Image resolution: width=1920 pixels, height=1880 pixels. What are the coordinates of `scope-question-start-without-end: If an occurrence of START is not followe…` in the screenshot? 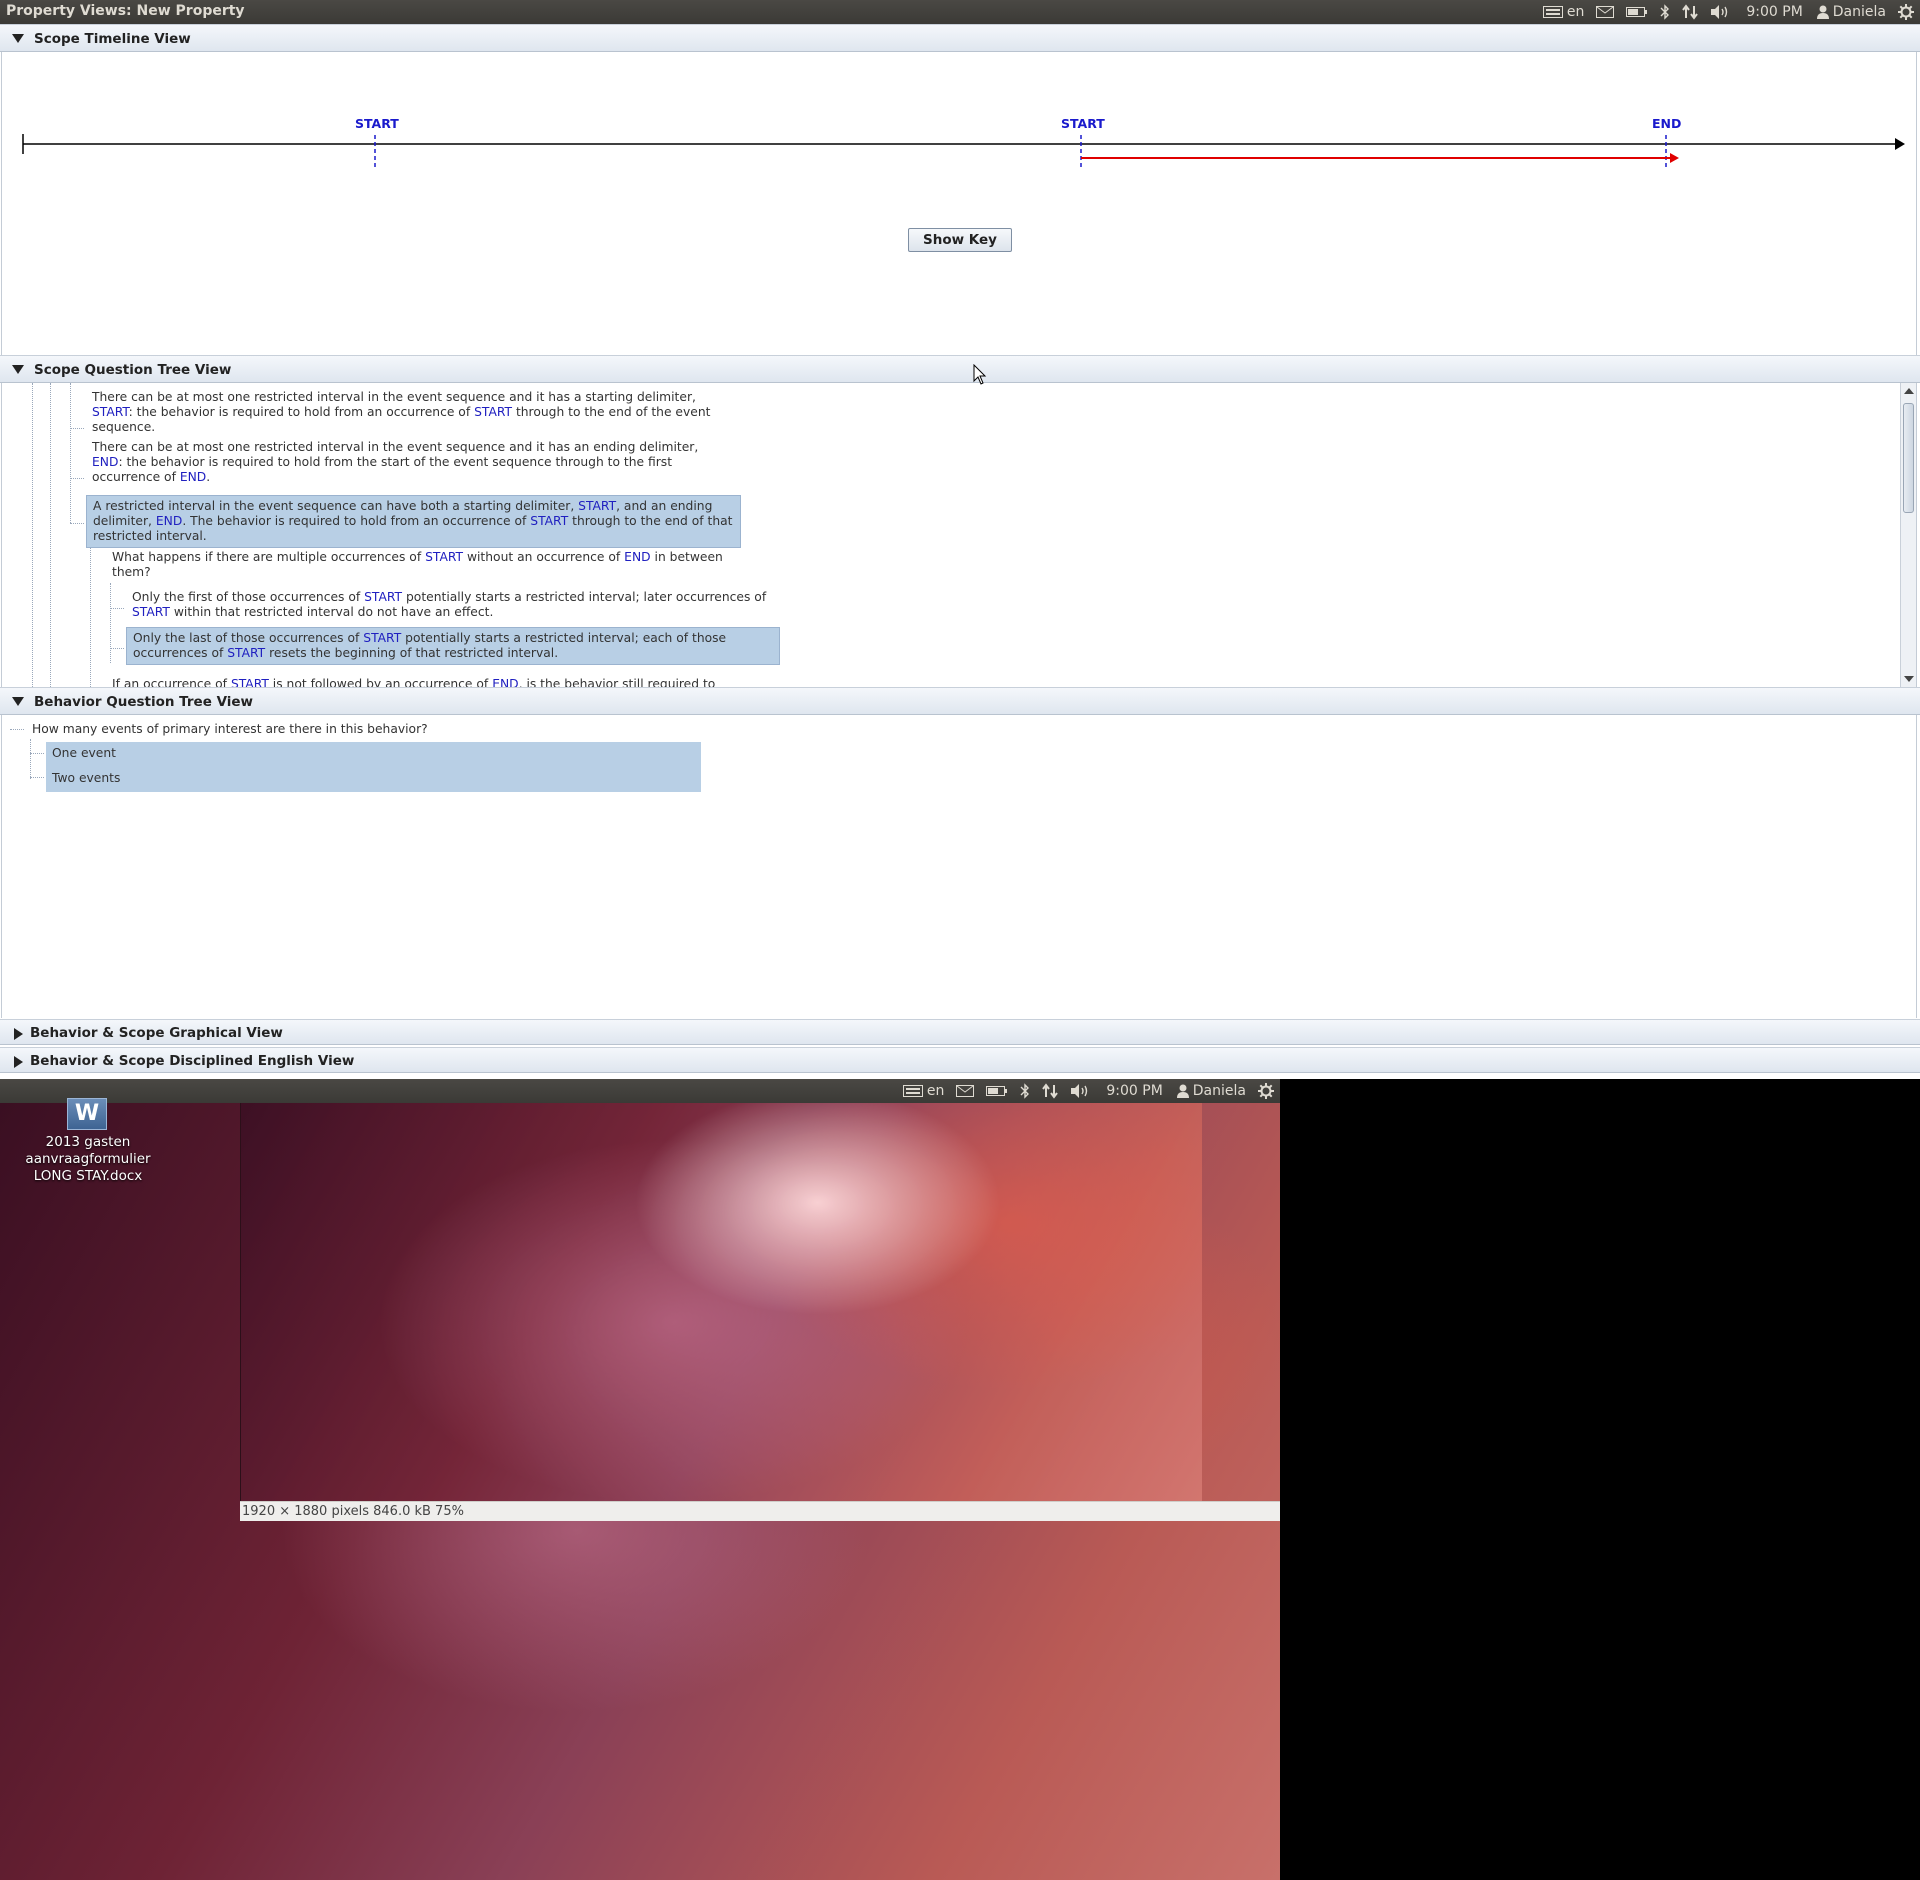 It's located at (456, 680).